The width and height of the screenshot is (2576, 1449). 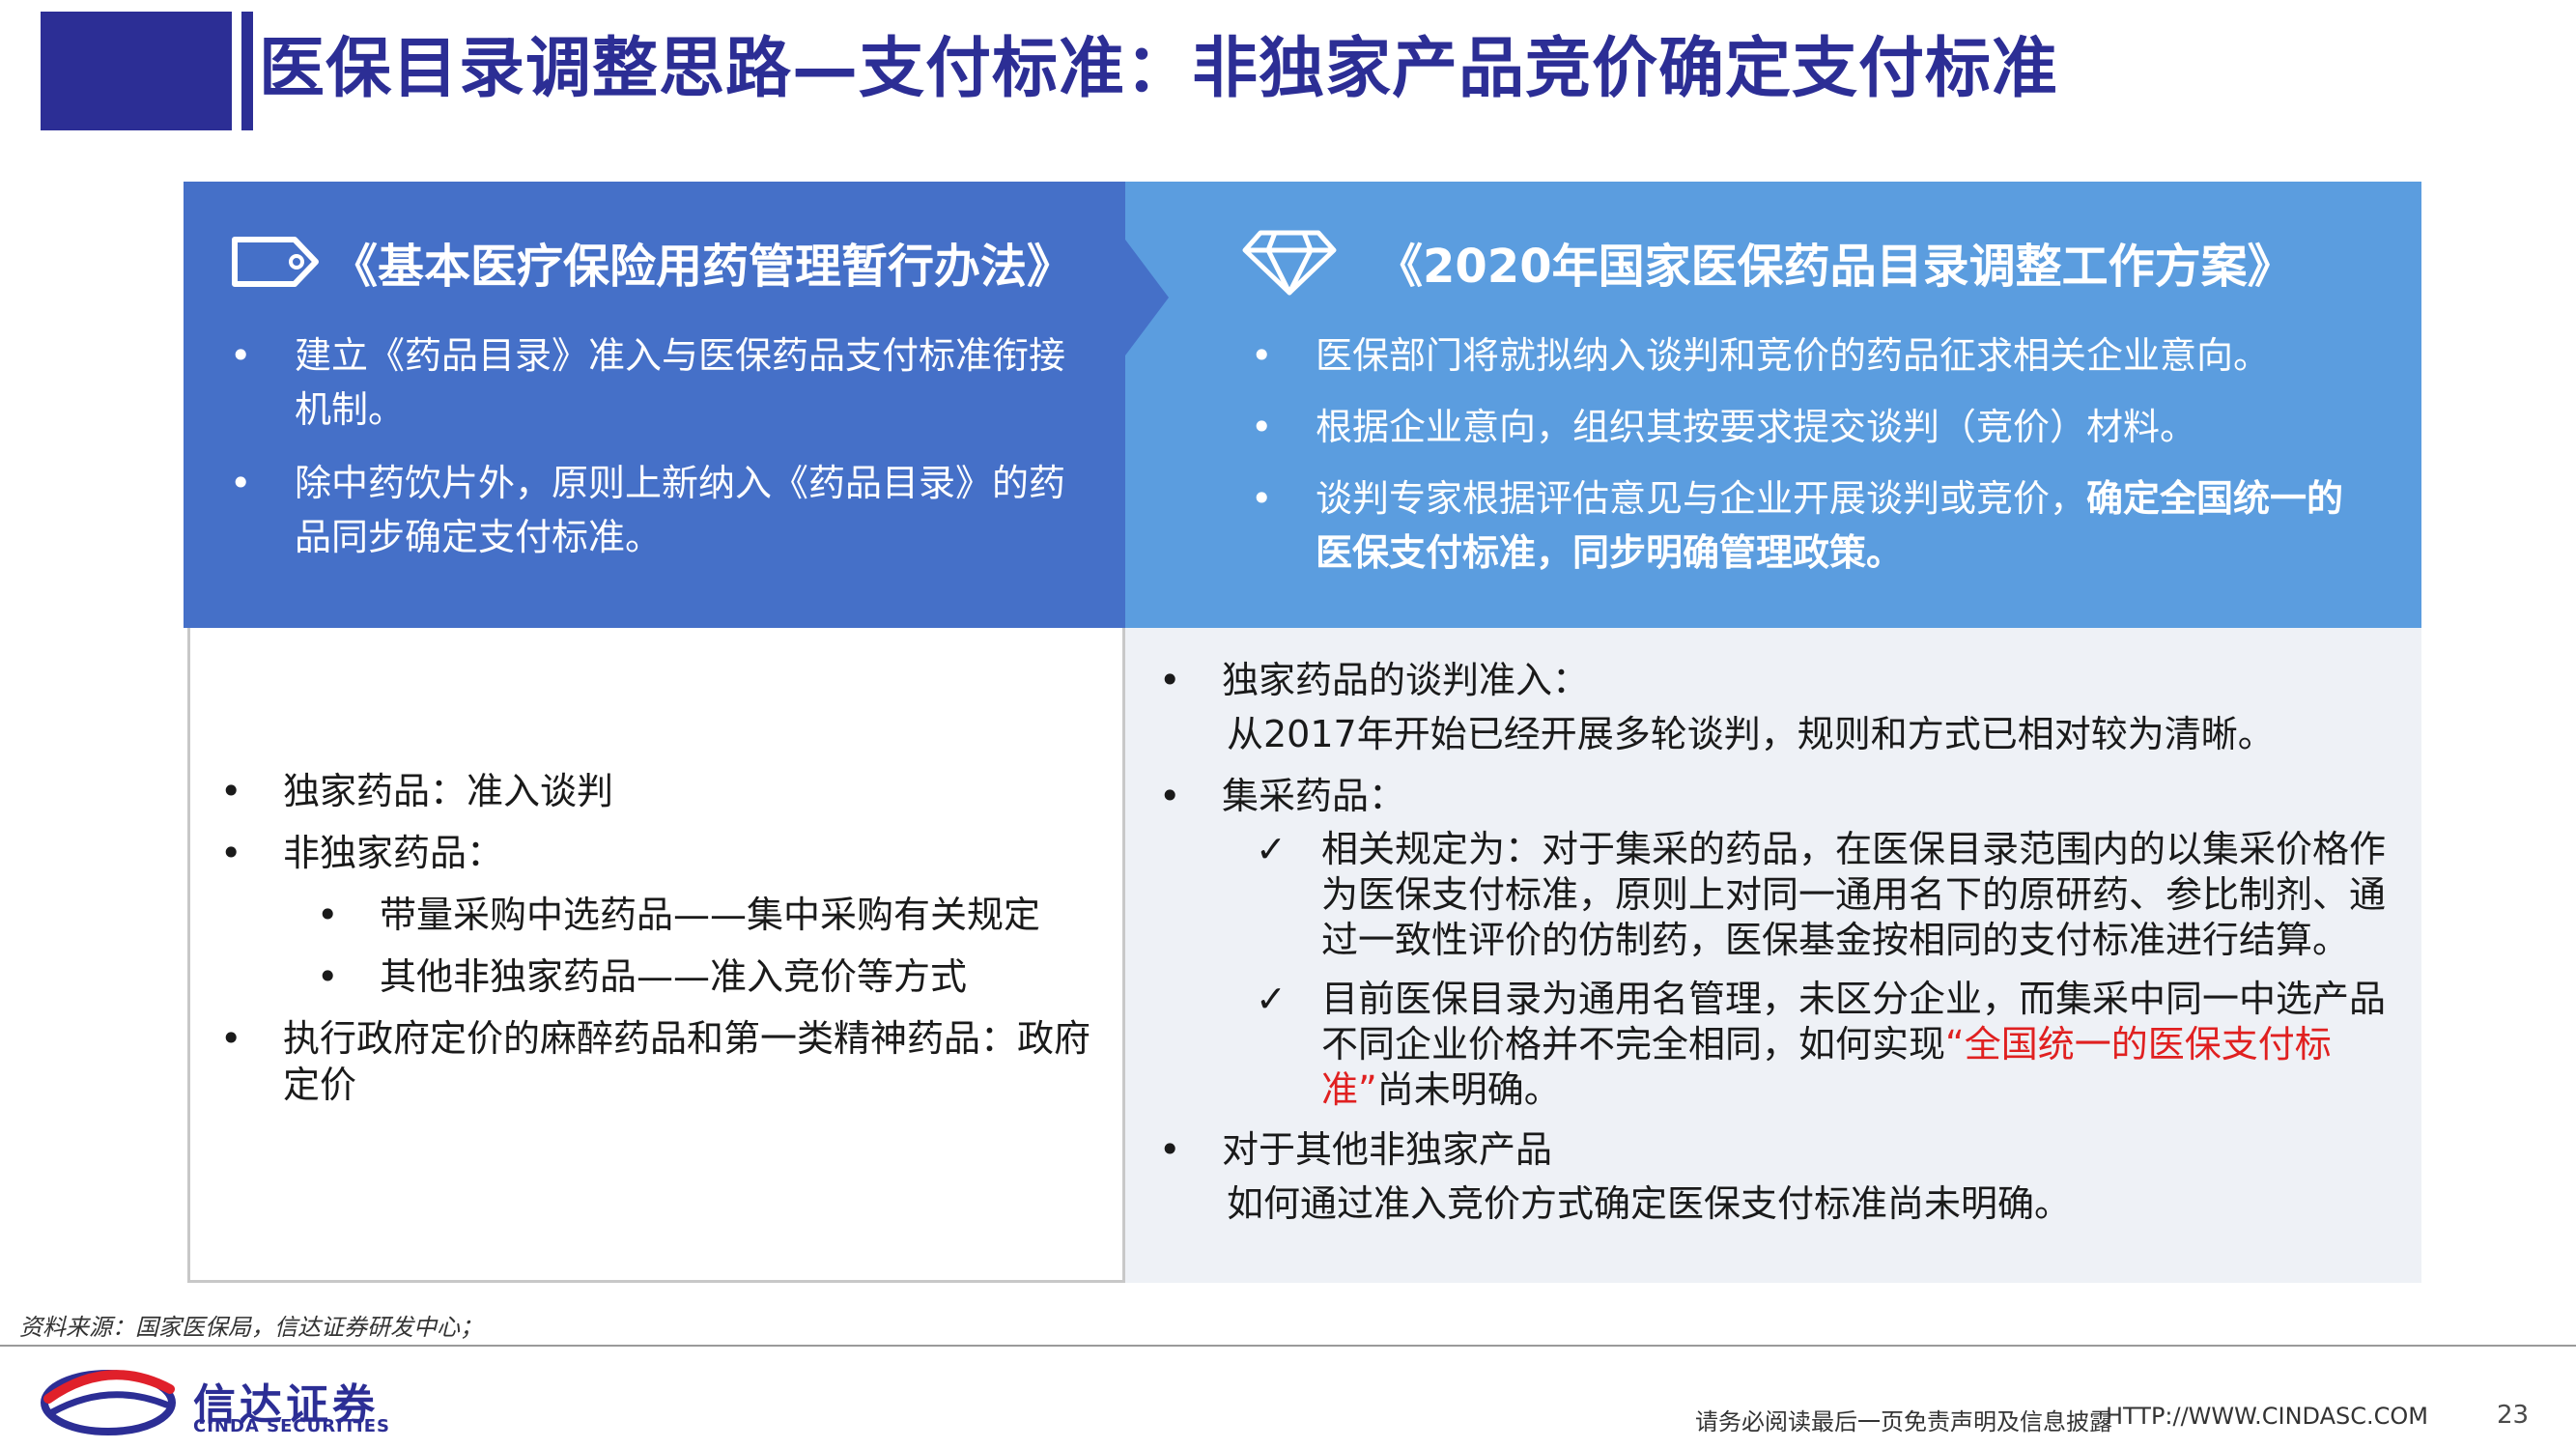 What do you see at coordinates (710, 915) in the screenshot?
I see `sub-list-item-text: 带量采购中选药品——集中采购有关规定` at bounding box center [710, 915].